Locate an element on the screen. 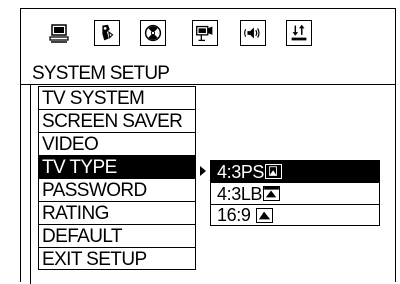 The width and height of the screenshot is (400, 284). menu-item-password: PASSWORD is located at coordinates (117, 189).